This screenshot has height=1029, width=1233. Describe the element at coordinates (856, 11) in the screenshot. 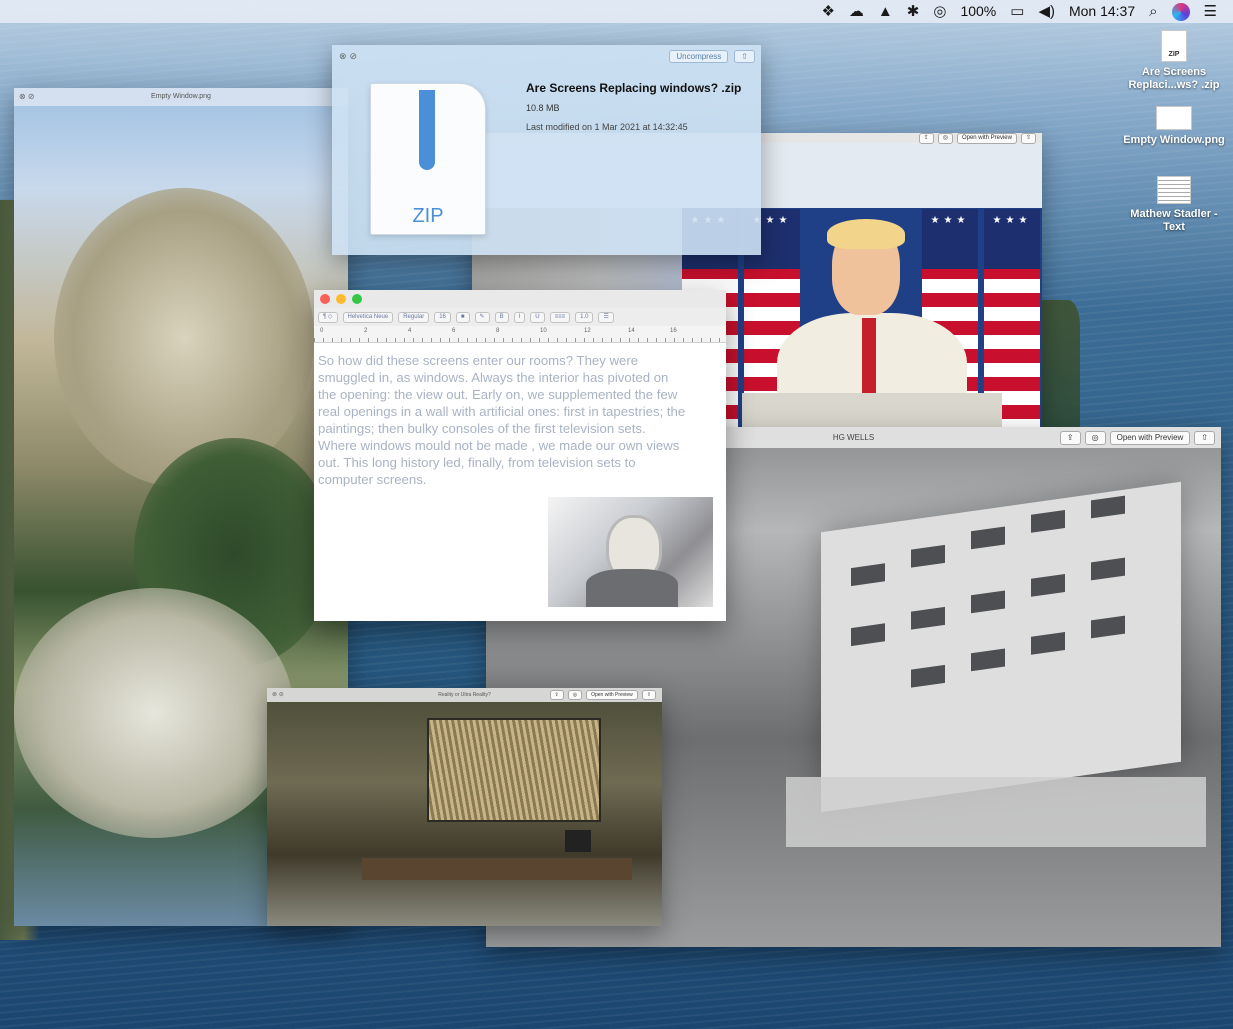

I see `creative-cloud-icon: ☁` at that location.